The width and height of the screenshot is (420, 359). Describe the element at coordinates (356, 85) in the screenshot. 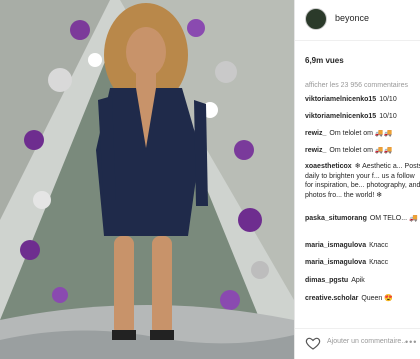

I see `show-all-comments-link: afficher les 23 956 commentaires` at that location.